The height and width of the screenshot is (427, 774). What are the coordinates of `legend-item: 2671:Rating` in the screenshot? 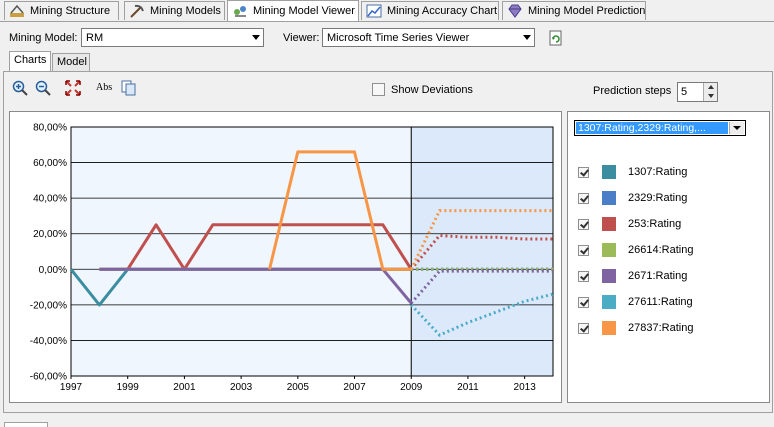 It's located at (632, 276).